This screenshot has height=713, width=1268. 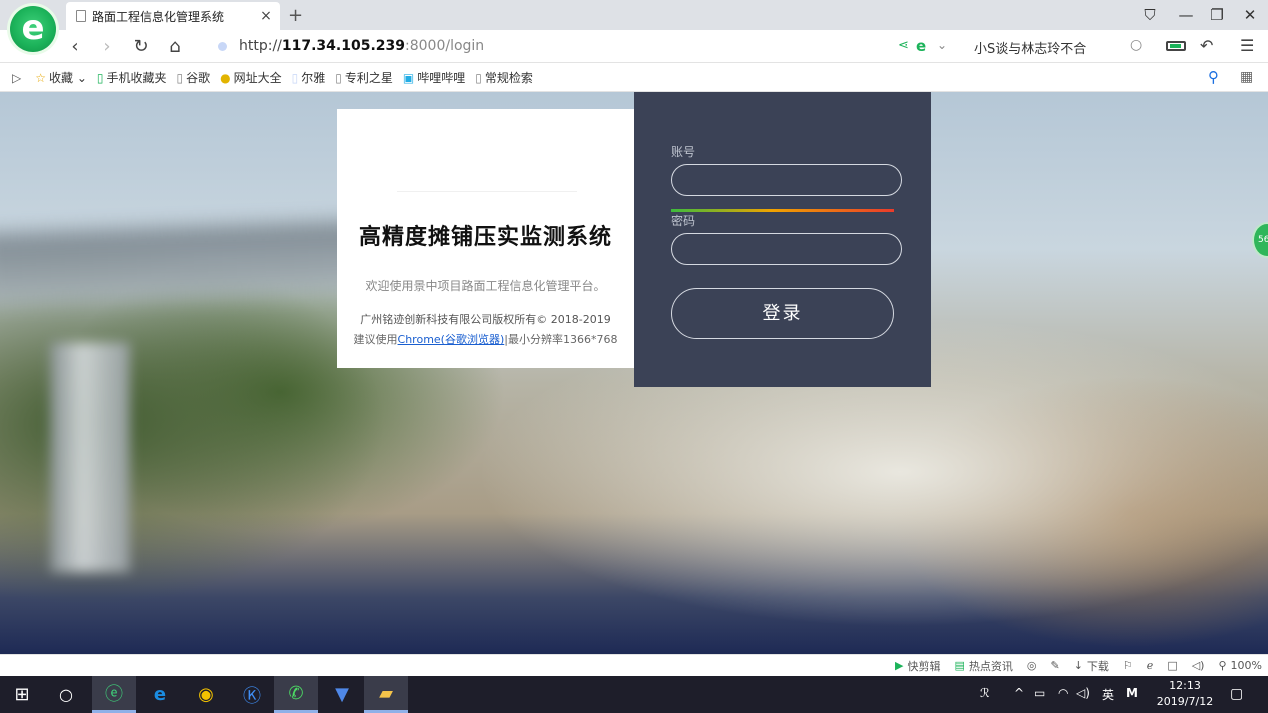 I want to click on news-icon: ▤, so click(x=959, y=665).